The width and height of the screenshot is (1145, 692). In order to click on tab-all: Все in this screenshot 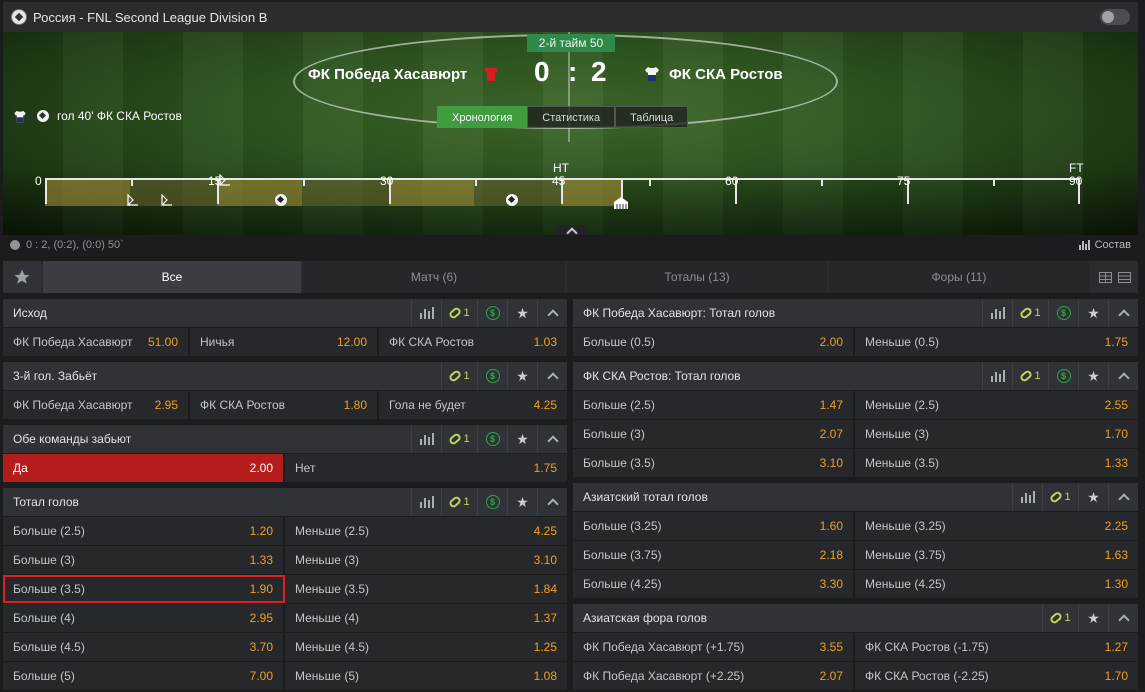, I will do `click(172, 277)`.